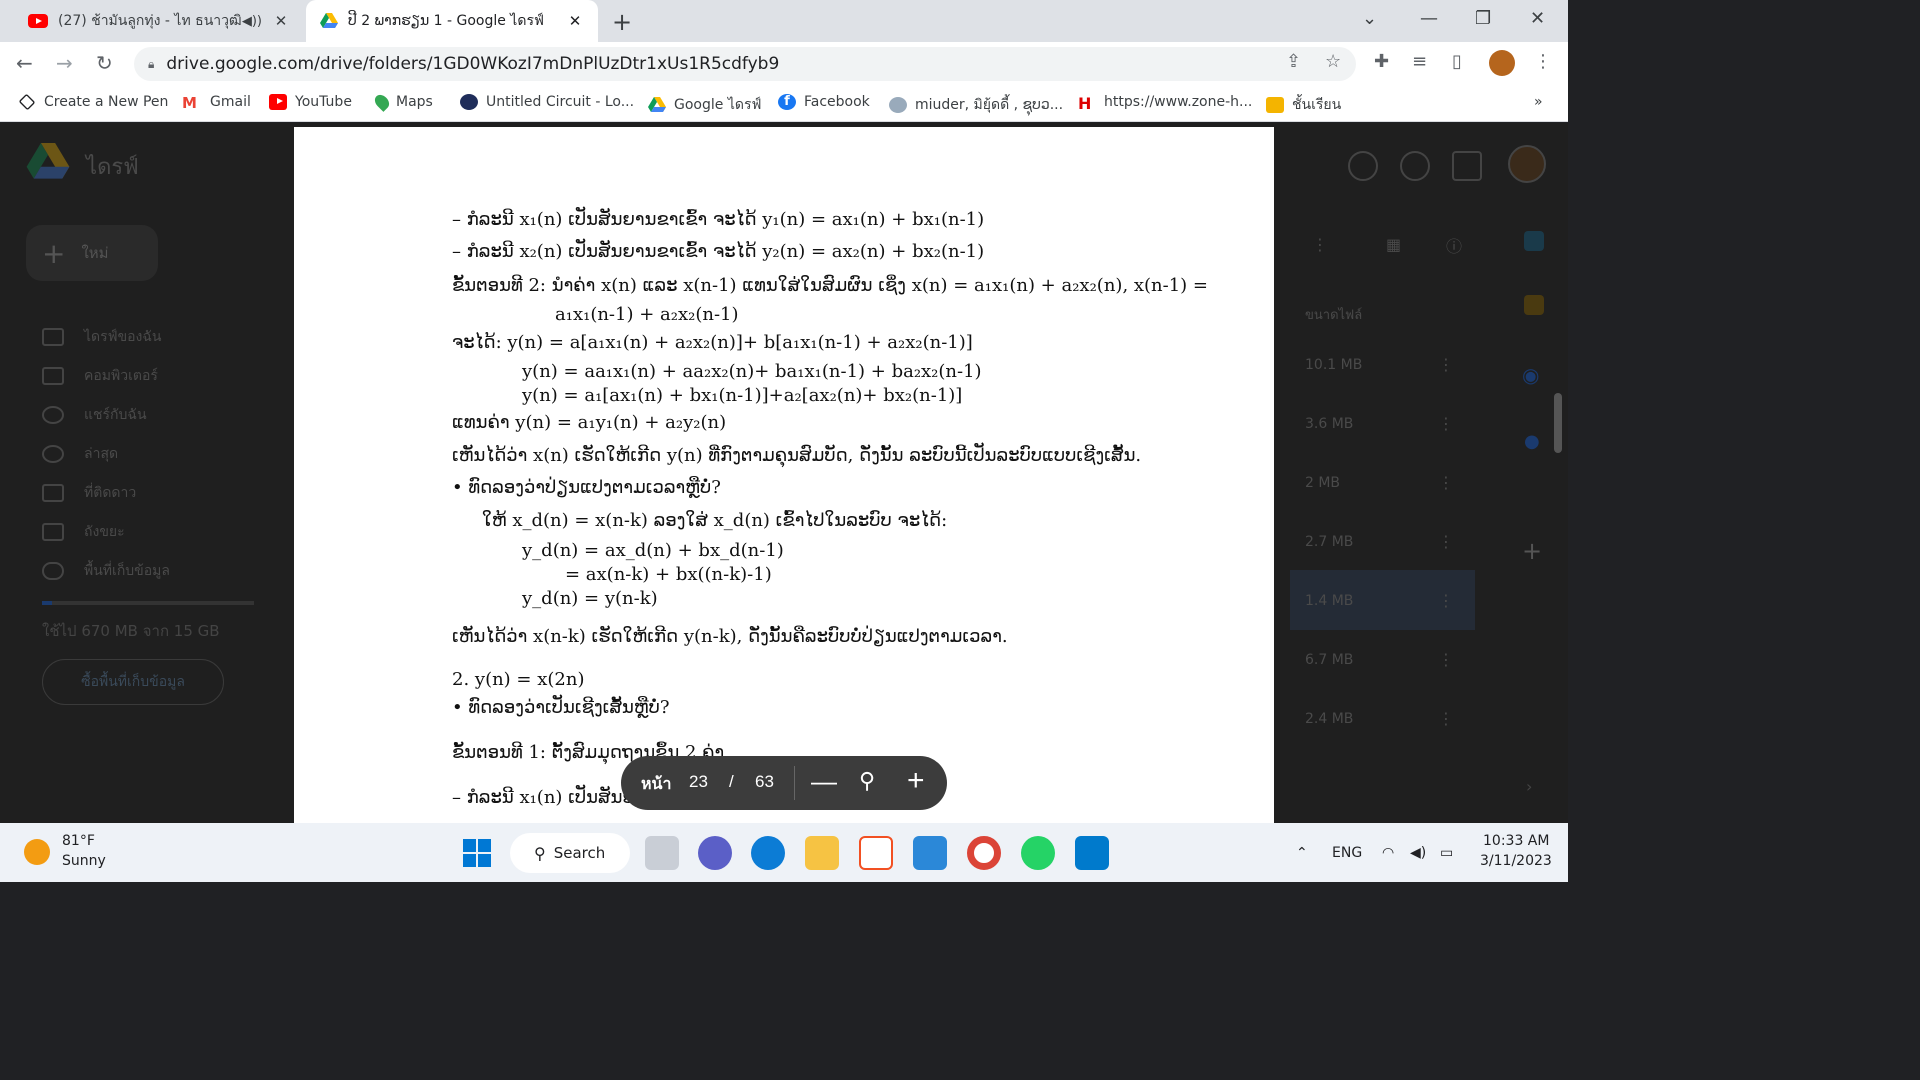  Describe the element at coordinates (822, 853) in the screenshot. I see `file-explorer-icon` at that location.